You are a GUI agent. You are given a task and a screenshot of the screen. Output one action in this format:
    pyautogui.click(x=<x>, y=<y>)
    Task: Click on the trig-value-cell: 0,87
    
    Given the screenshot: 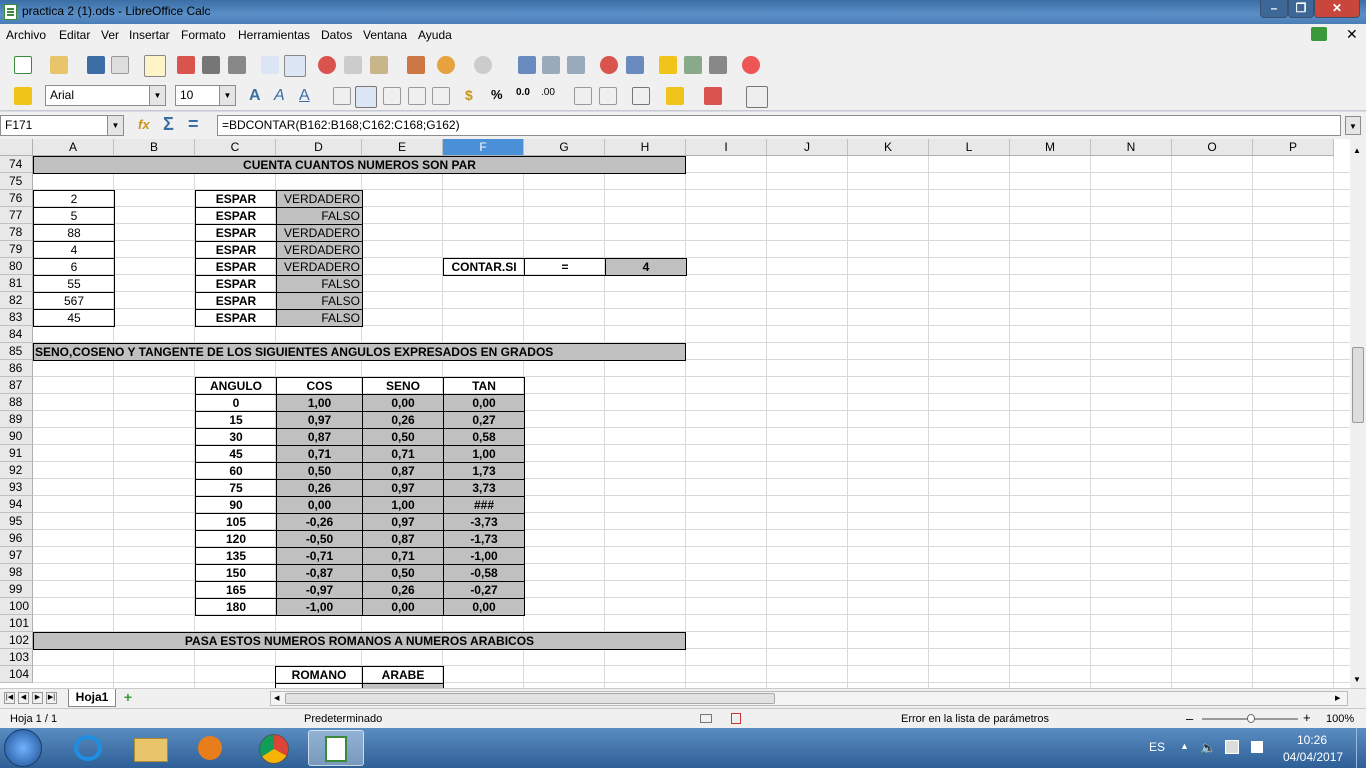 What is the action you would take?
    pyautogui.click(x=403, y=471)
    